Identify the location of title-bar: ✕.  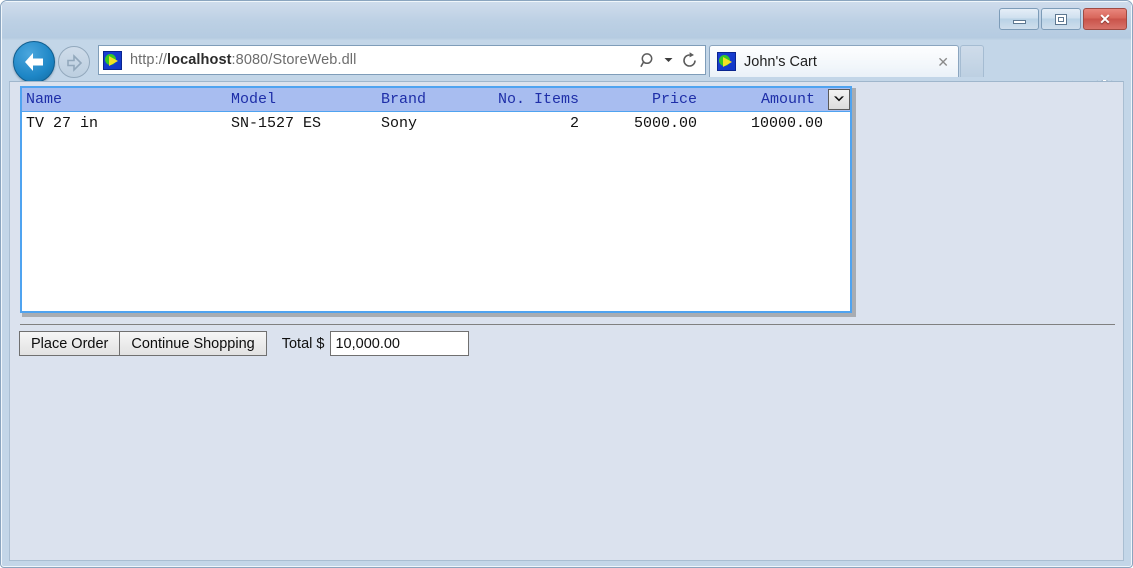
(566, 20).